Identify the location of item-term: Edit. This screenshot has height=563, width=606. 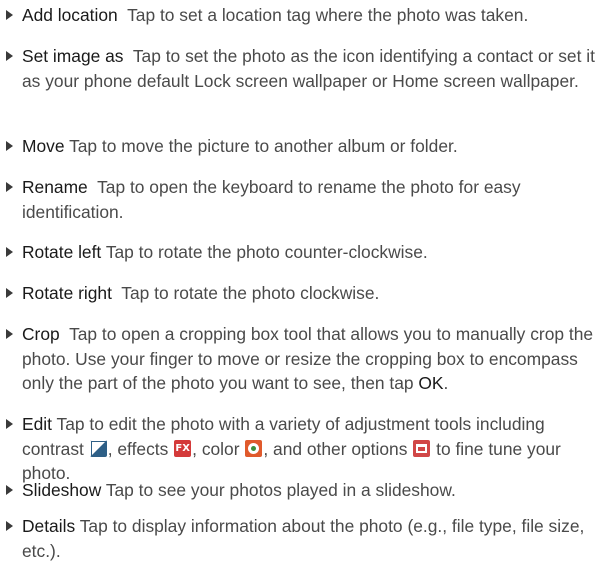
(37, 424).